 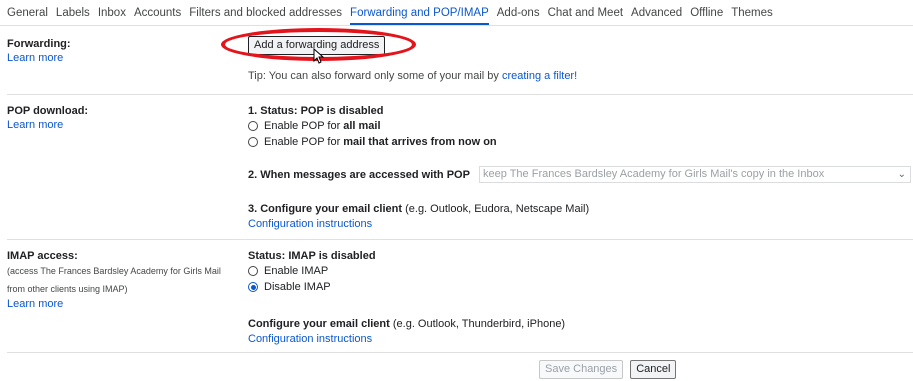 I want to click on imap-disable-label: Disable IMAP, so click(x=297, y=287).